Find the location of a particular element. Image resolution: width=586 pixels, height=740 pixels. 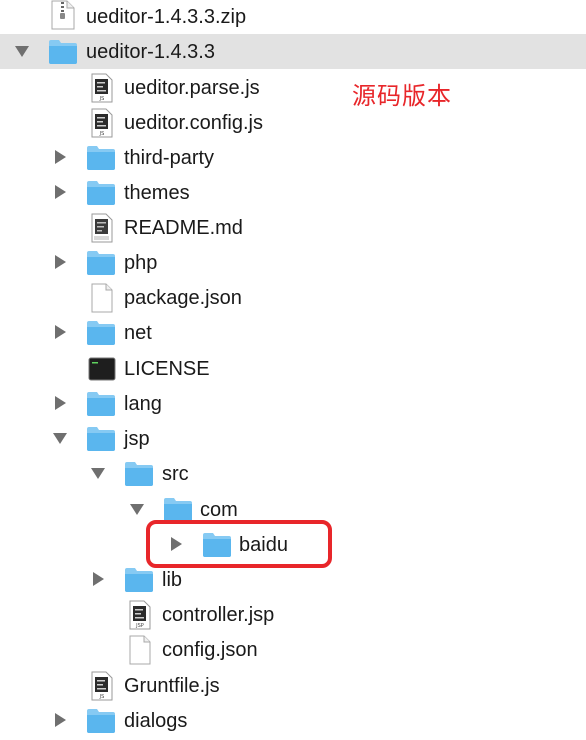

folder-row-themes: themes is located at coordinates (293, 192).